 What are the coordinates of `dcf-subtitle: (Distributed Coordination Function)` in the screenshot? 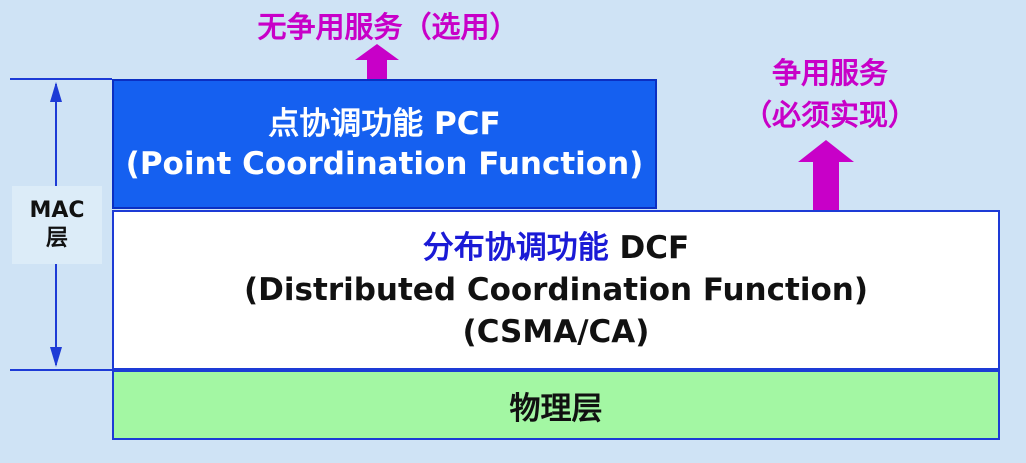 It's located at (556, 290).